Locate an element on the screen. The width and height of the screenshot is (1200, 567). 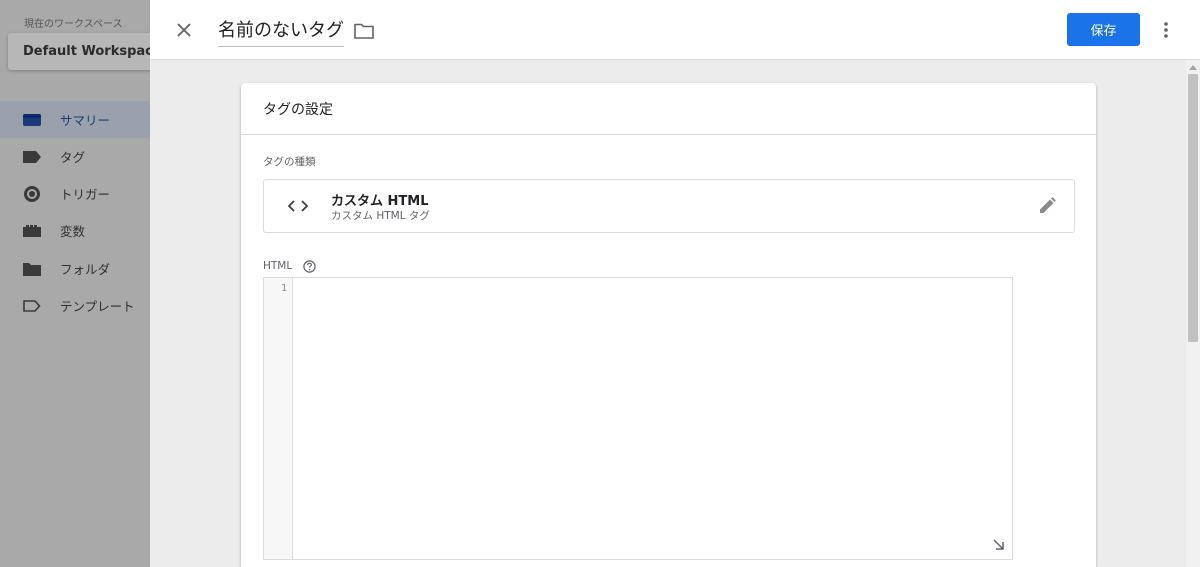
sidebar-item-variables: 変数 is located at coordinates (75, 230).